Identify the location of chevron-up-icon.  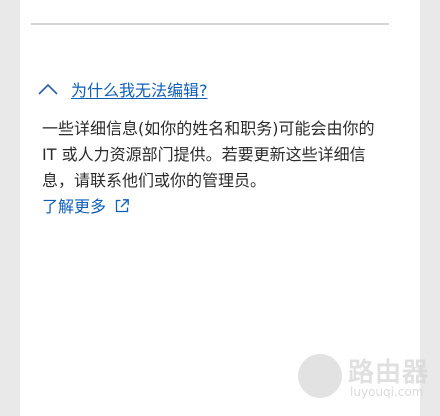
(48, 89).